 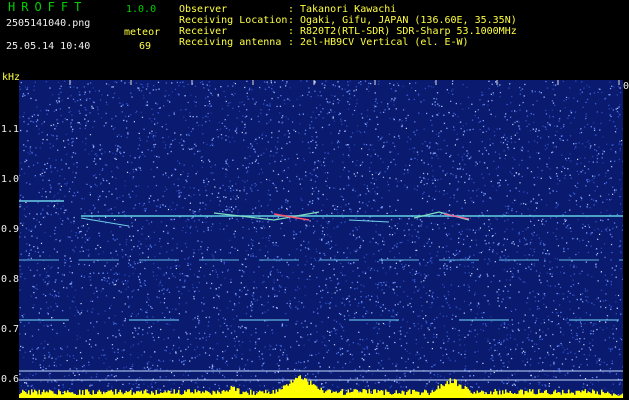 What do you see at coordinates (10, 279) in the screenshot?
I see `y-tick-label: 0.8` at bounding box center [10, 279].